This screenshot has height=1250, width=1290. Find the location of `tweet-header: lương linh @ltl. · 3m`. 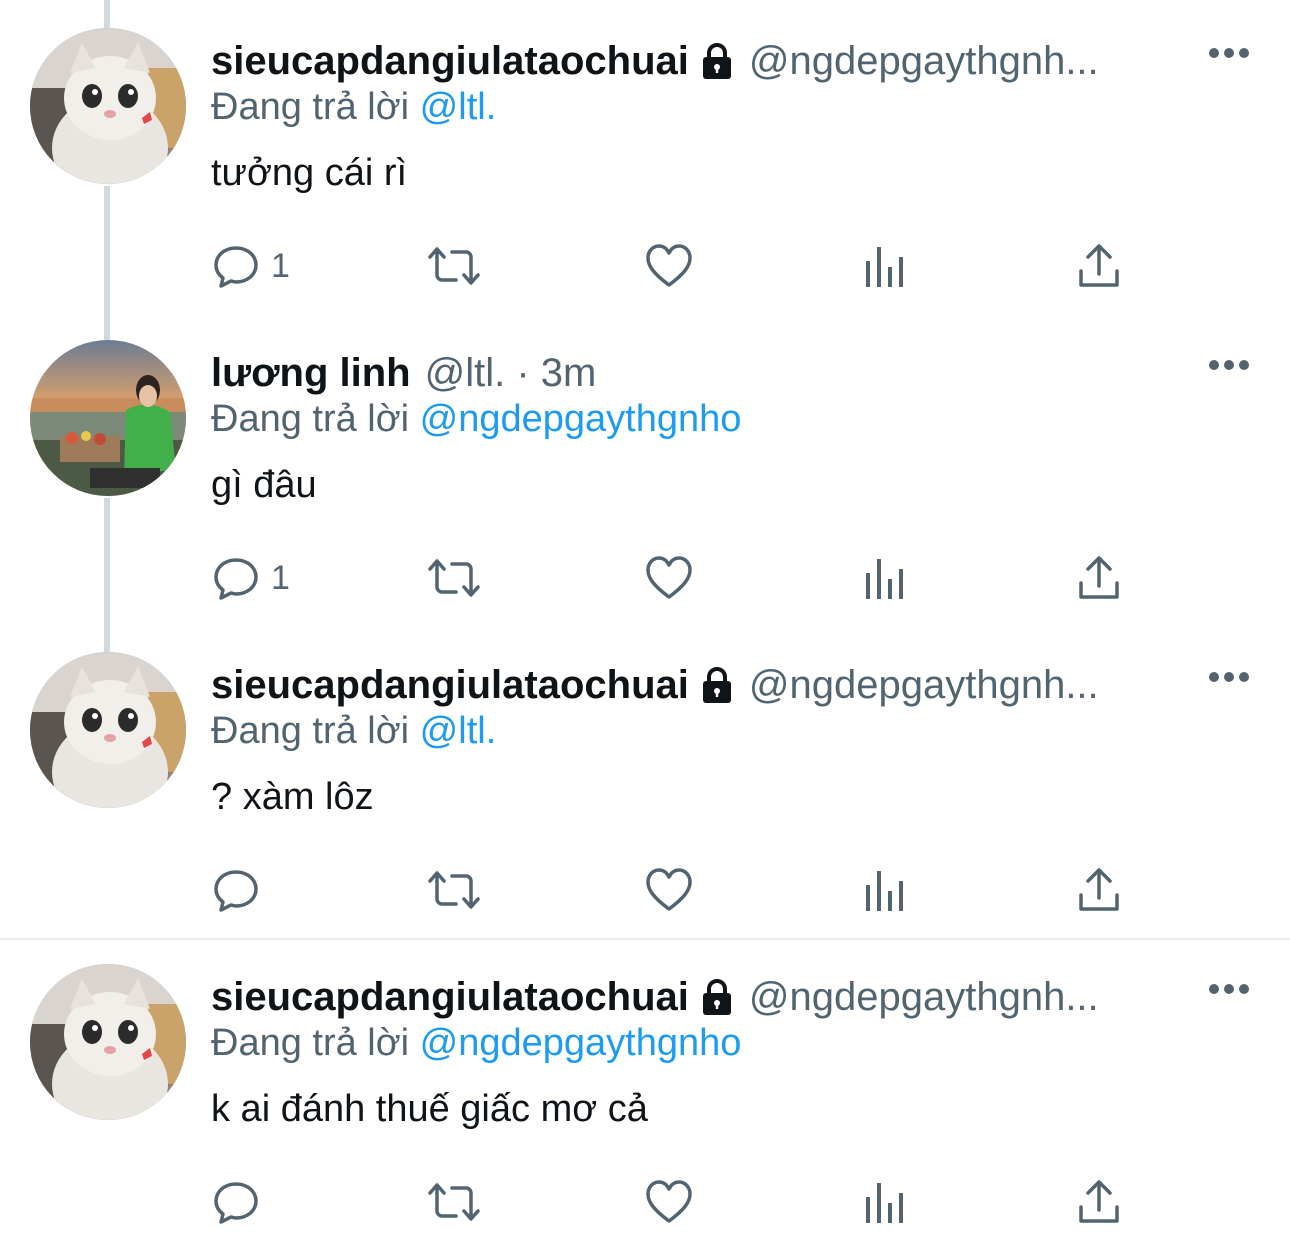

tweet-header: lương linh @ltl. · 3m is located at coordinates (403, 373).